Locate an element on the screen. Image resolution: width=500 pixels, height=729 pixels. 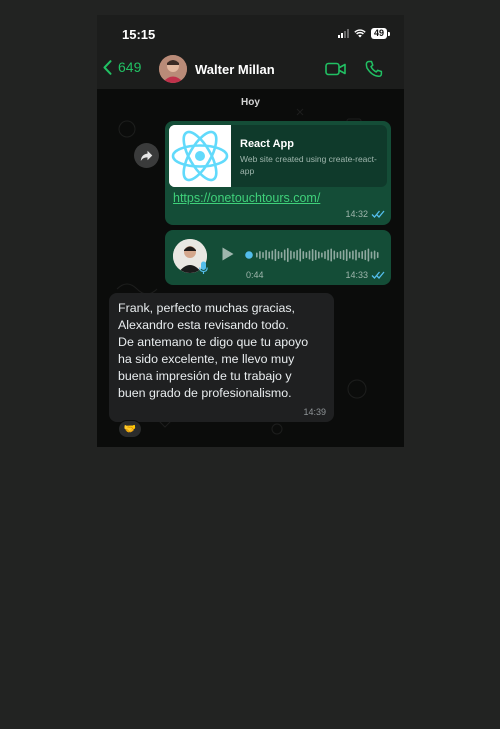
handshake-icon: 🤝 is located at coordinates (130, 429).